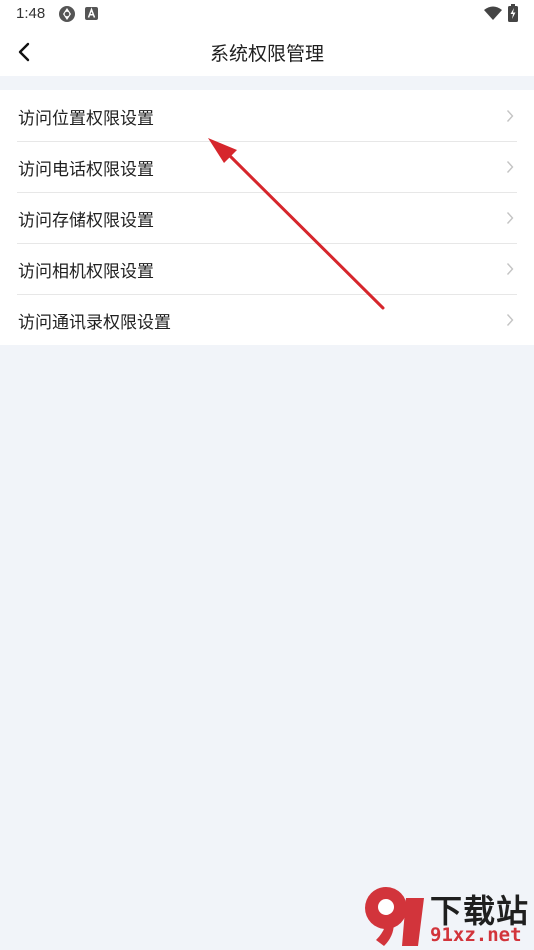 The width and height of the screenshot is (534, 950). Describe the element at coordinates (86, 119) in the screenshot. I see `location-permission-label: 访问位置权限设置` at that location.